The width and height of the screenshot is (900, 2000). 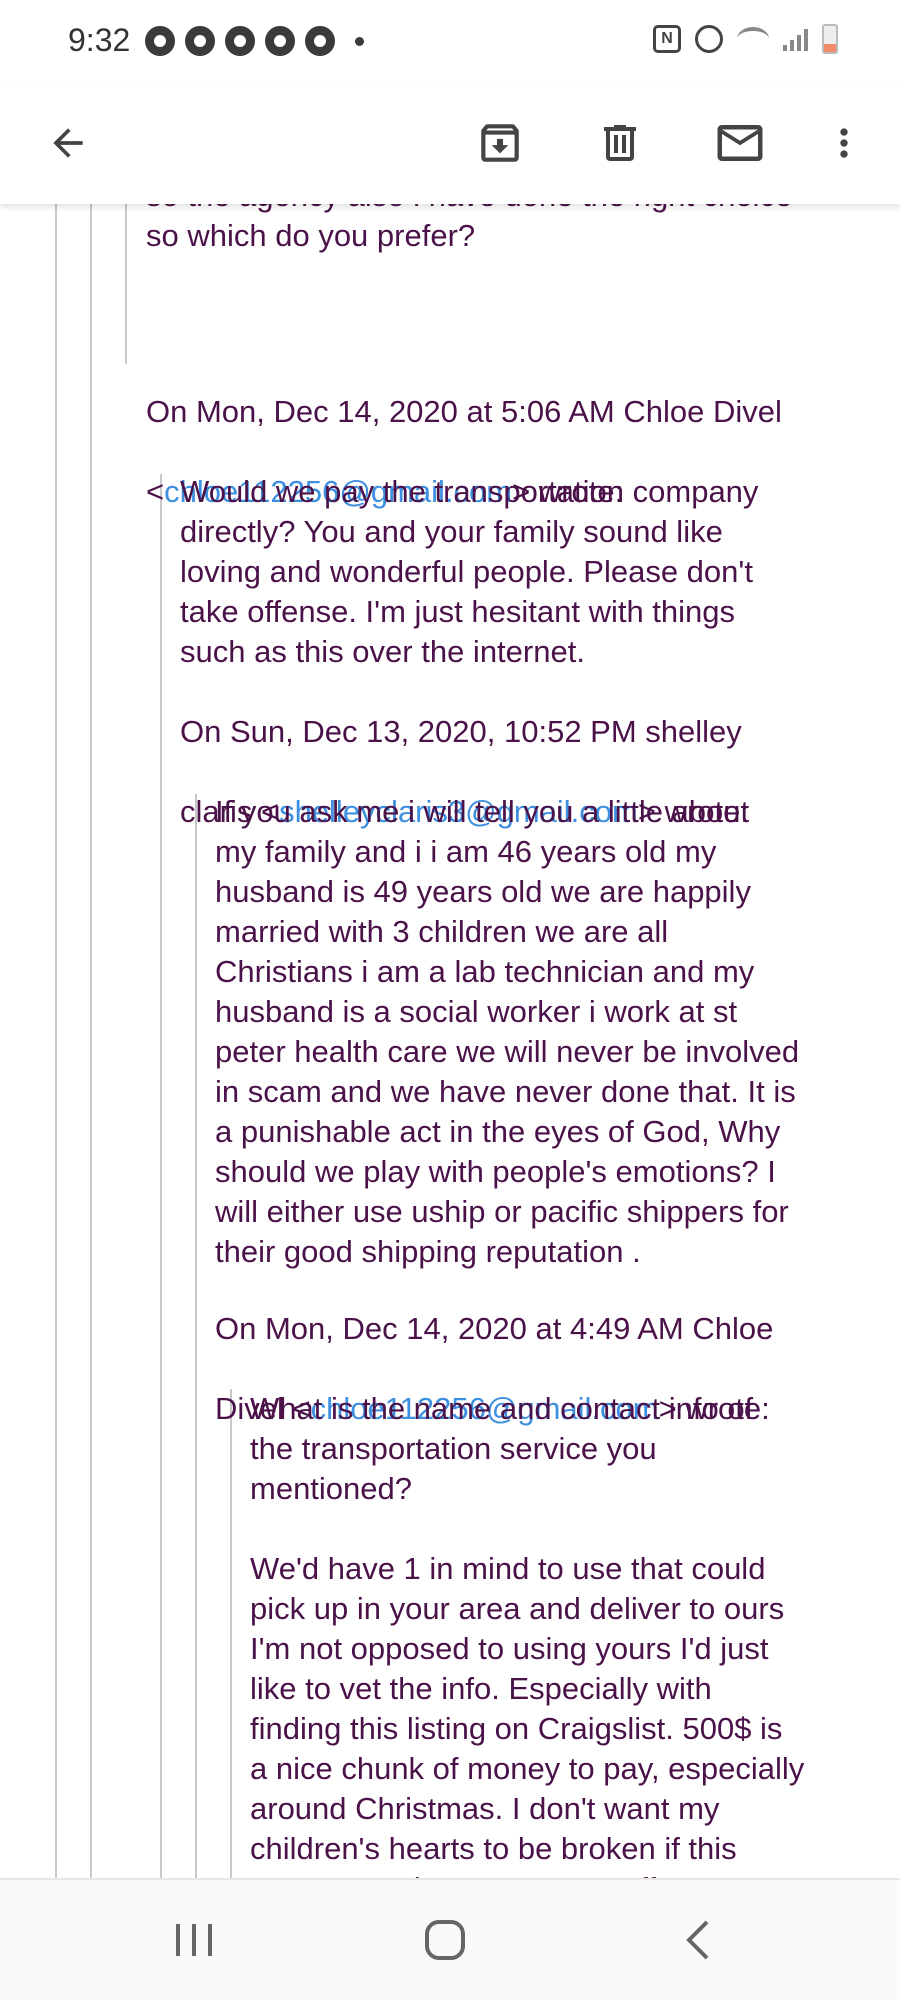 I want to click on system-icons: N, so click(x=745, y=39).